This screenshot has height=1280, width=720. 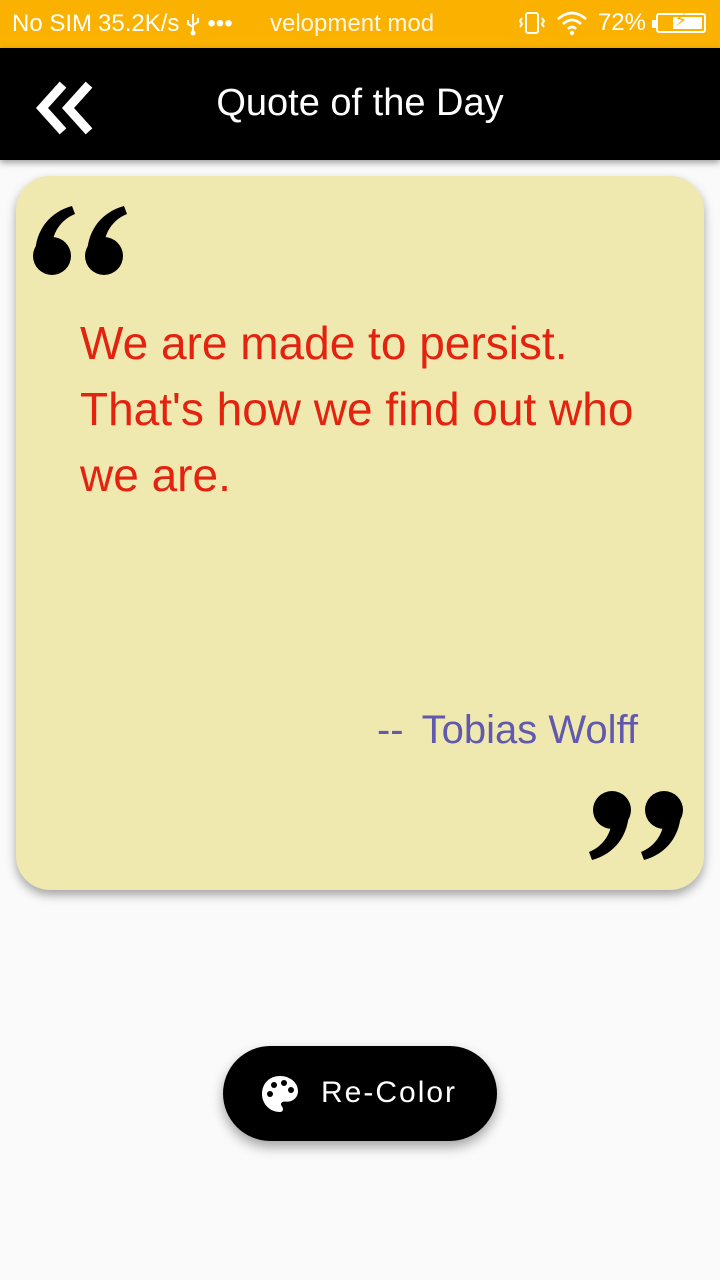 I want to click on recolor-button: Re-Color, so click(x=360, y=1093).